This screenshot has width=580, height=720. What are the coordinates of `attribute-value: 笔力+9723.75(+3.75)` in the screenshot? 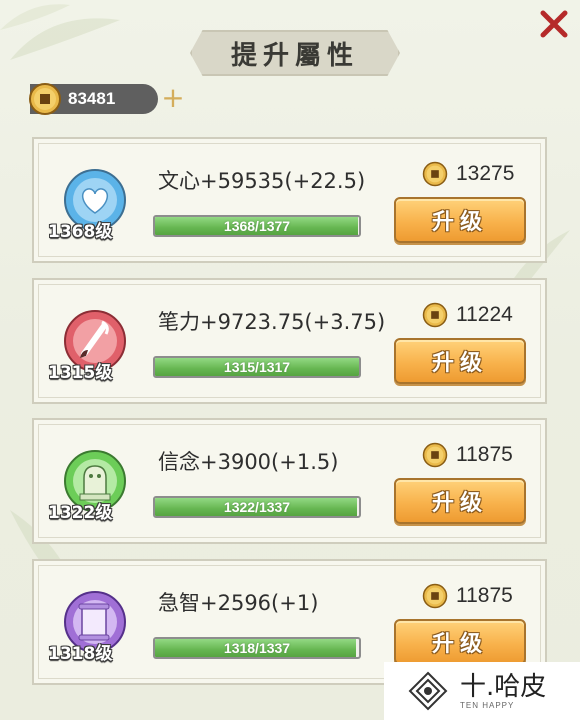 It's located at (272, 322).